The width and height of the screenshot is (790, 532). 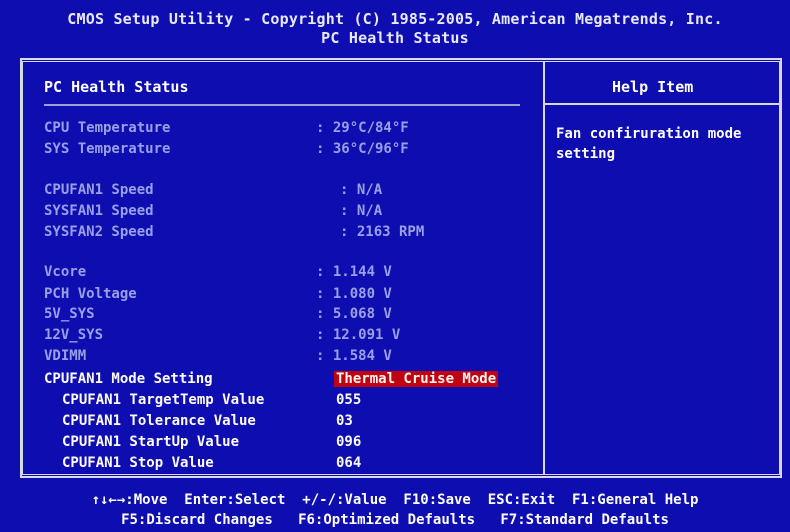 What do you see at coordinates (382, 232) in the screenshot?
I see `sysfan2-speed-value: : 2163 RPM` at bounding box center [382, 232].